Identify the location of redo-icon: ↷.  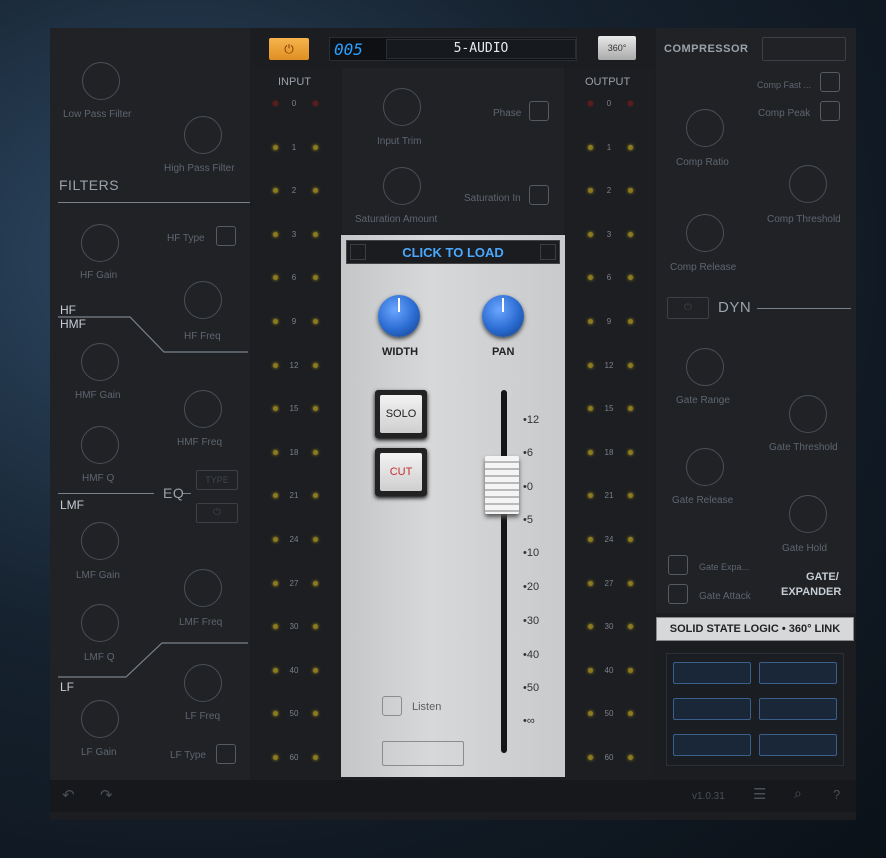
(106, 795).